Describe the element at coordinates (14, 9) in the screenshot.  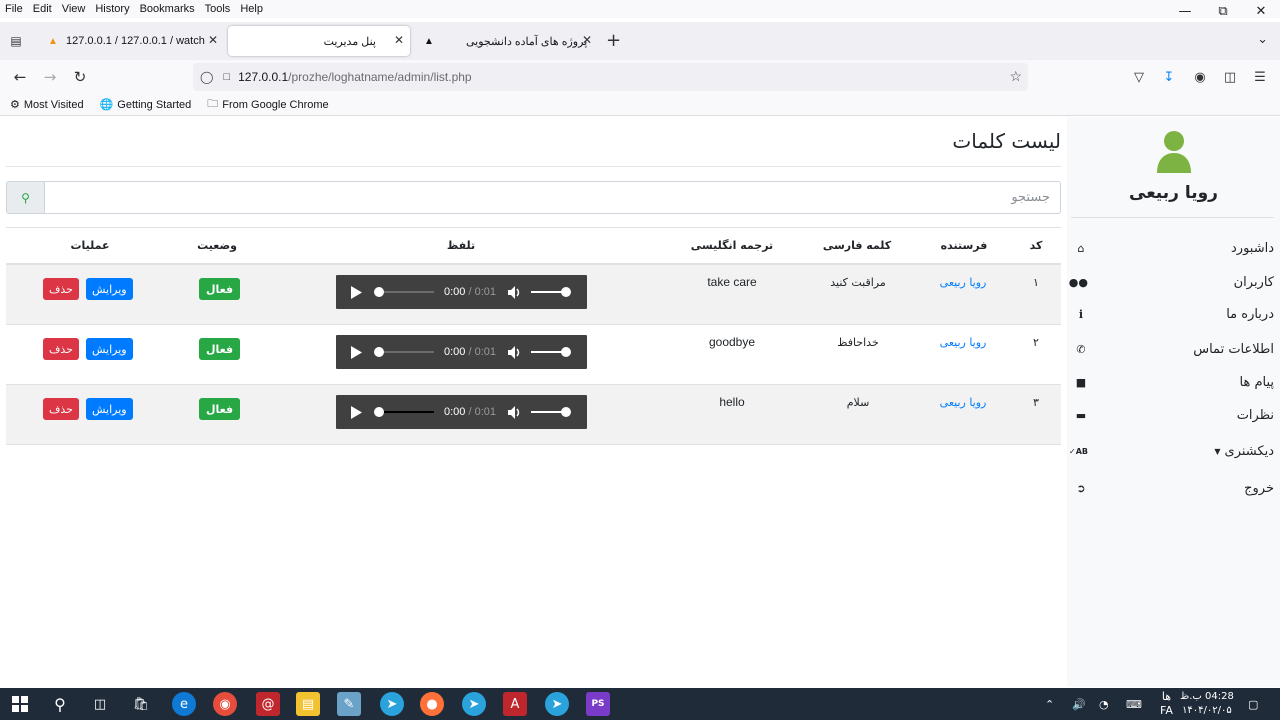
I see `menu-file: File` at that location.